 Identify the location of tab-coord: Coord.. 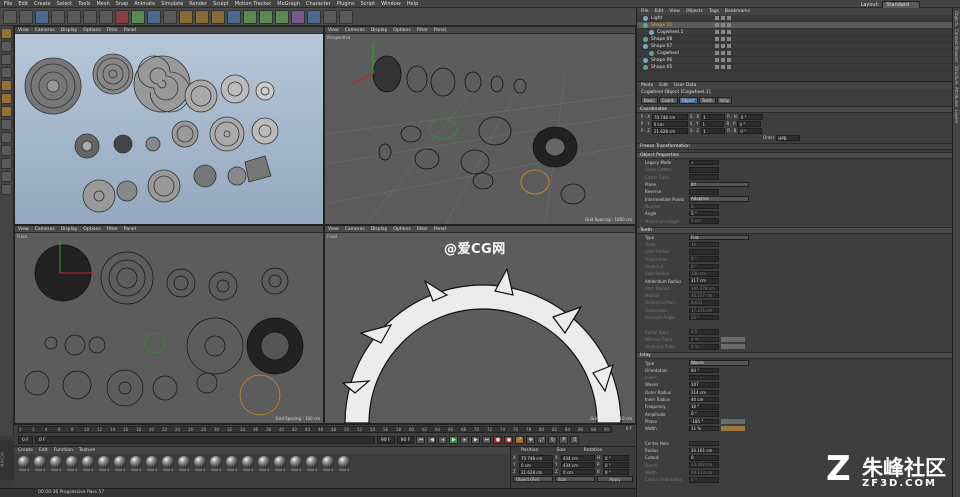
(668, 100).